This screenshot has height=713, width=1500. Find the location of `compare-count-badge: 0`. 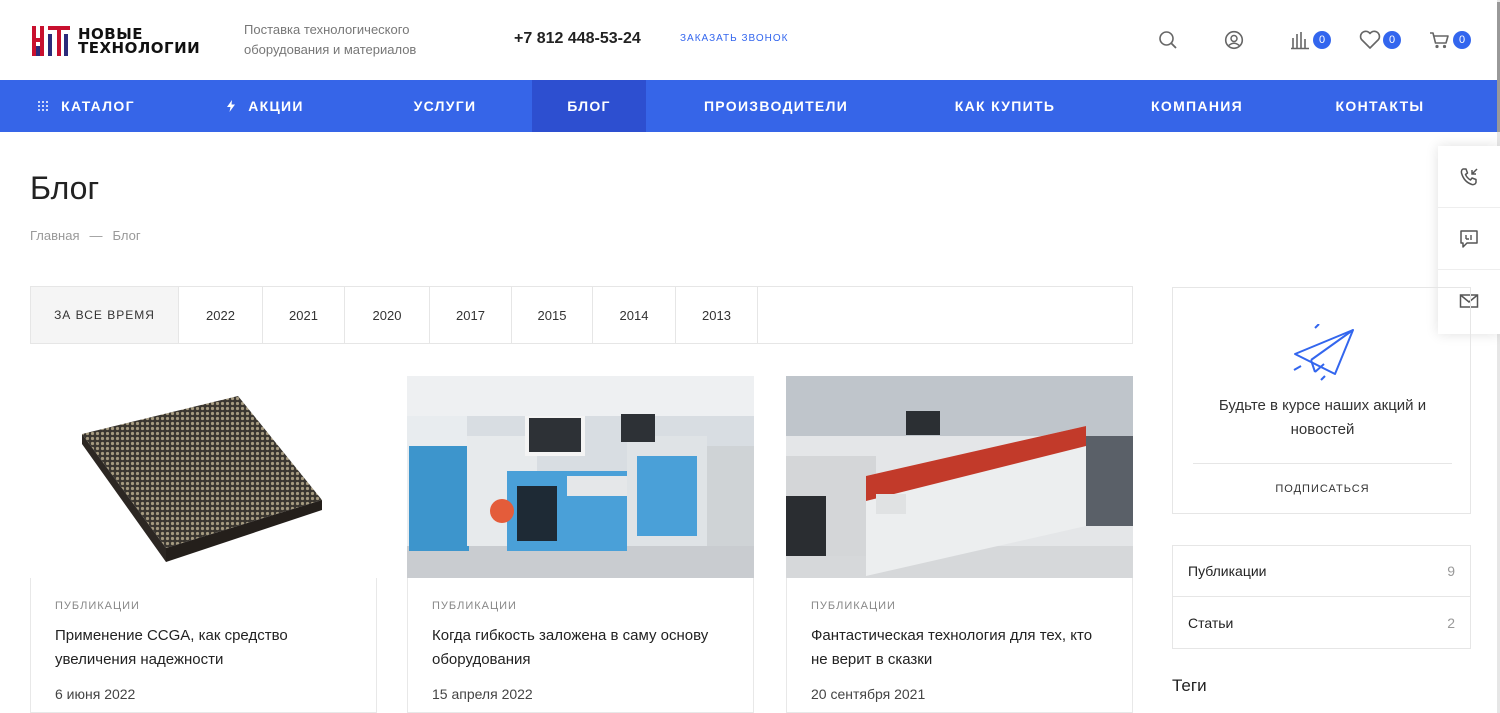

compare-count-badge: 0 is located at coordinates (1322, 40).